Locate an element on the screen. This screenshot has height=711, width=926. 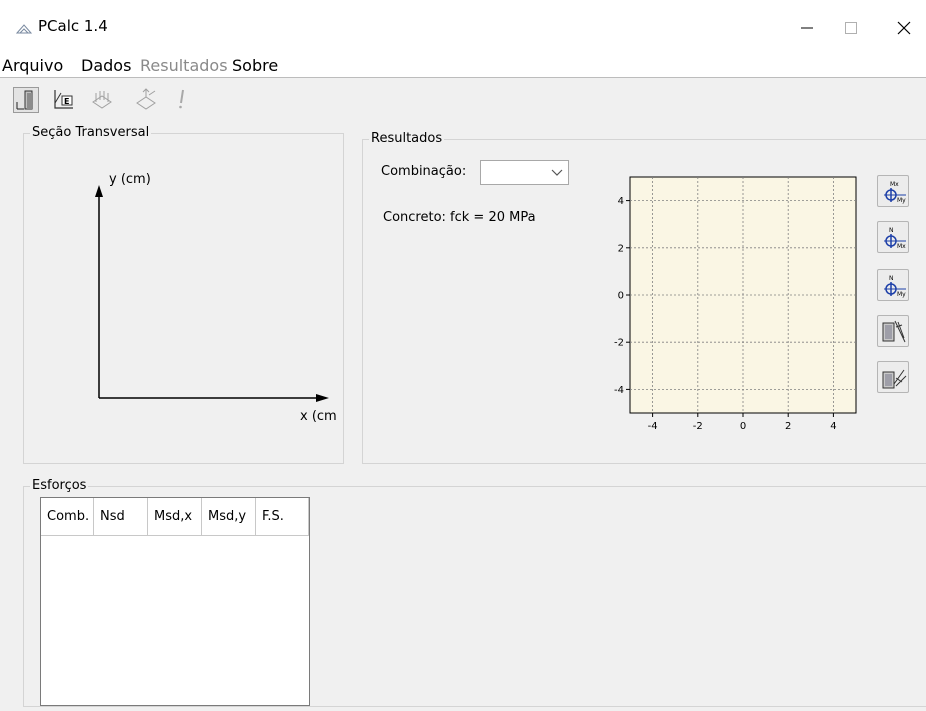
mx-my-top-label: Mx is located at coordinates (894, 184).